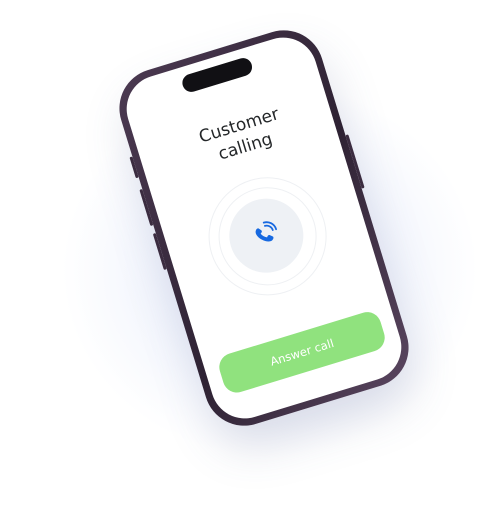  I want to click on answer-call-button: Answer call, so click(302, 352).